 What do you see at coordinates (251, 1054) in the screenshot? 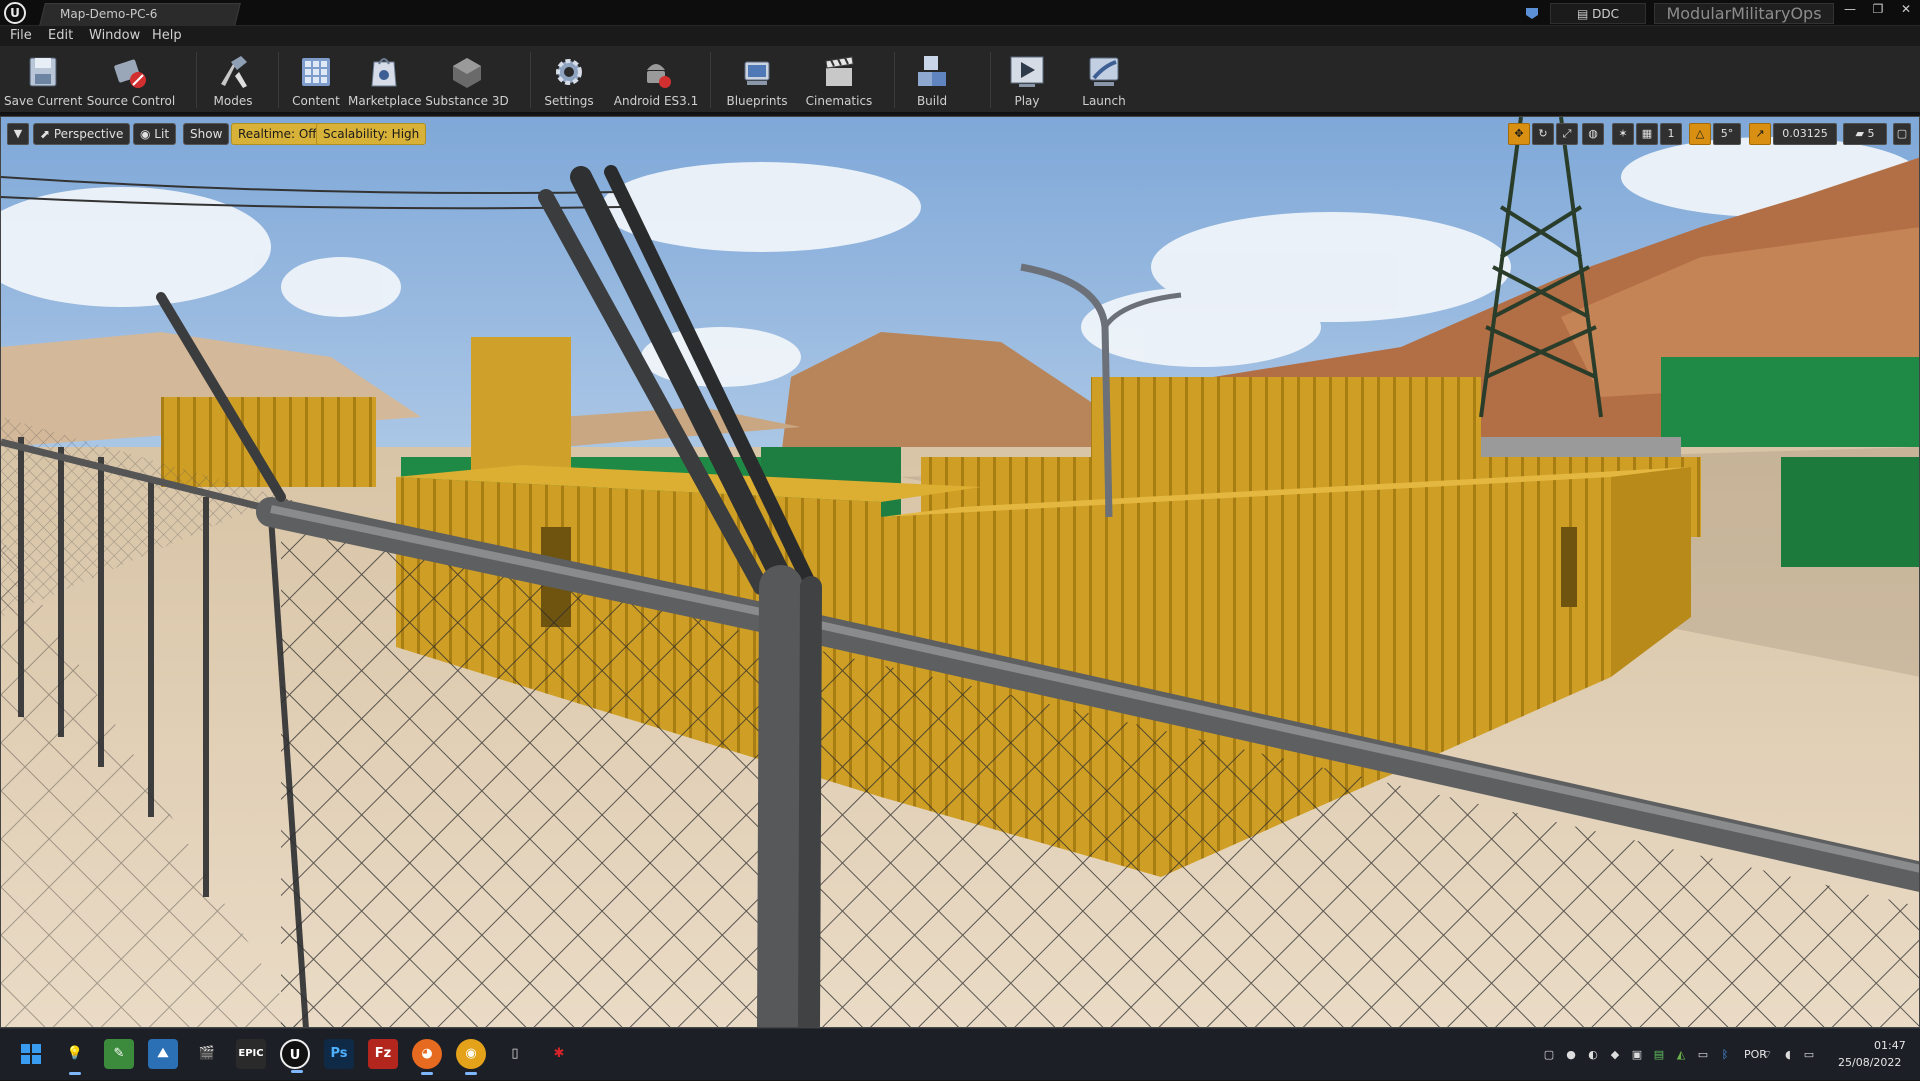
I see `epic-games-icon: EPIC` at bounding box center [251, 1054].